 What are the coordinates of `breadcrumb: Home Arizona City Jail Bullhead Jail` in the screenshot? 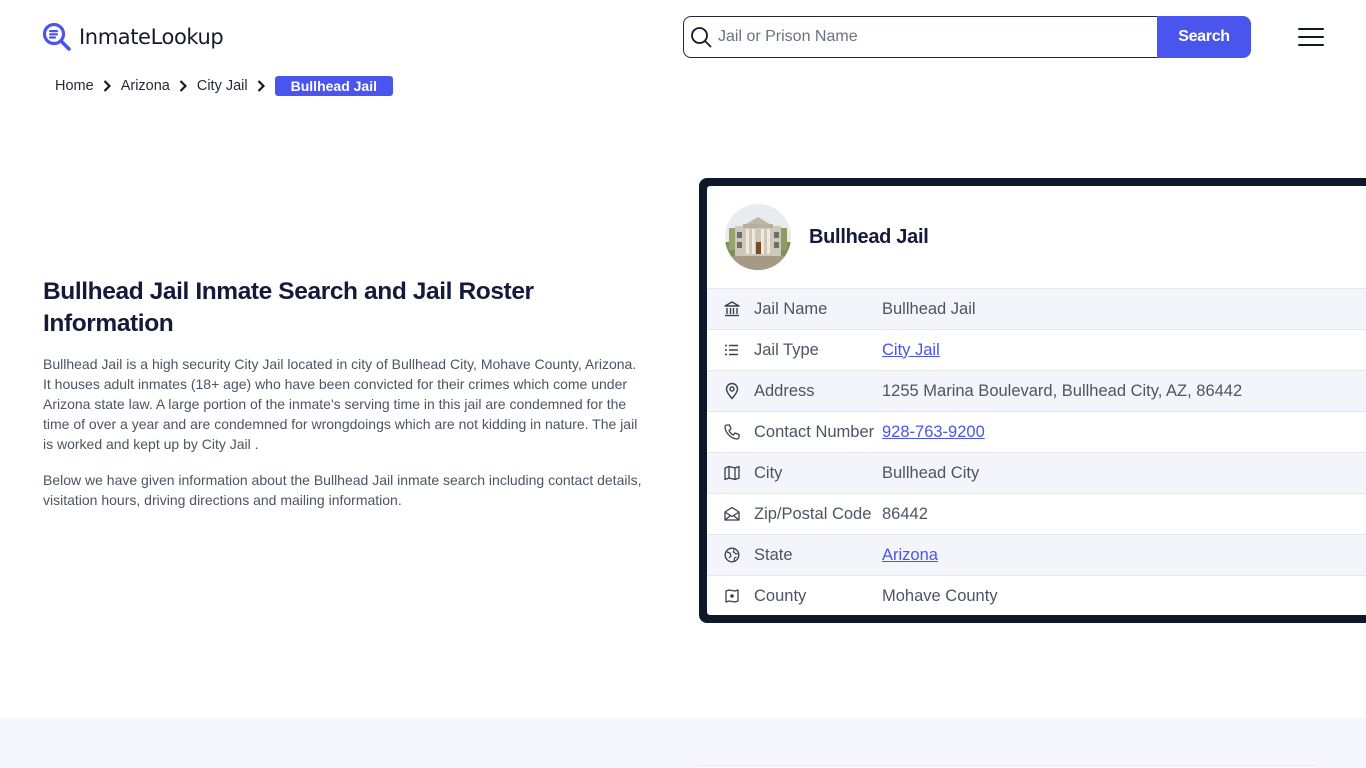 It's located at (224, 86).